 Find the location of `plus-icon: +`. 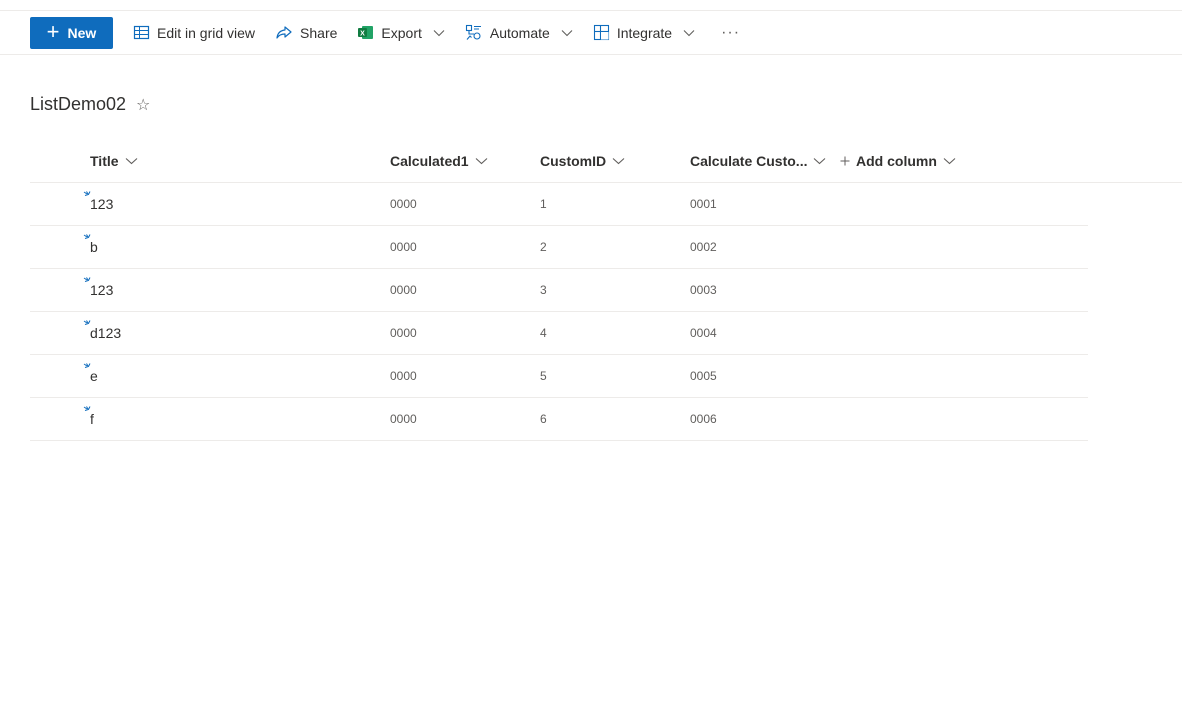

plus-icon: + is located at coordinates (53, 31).